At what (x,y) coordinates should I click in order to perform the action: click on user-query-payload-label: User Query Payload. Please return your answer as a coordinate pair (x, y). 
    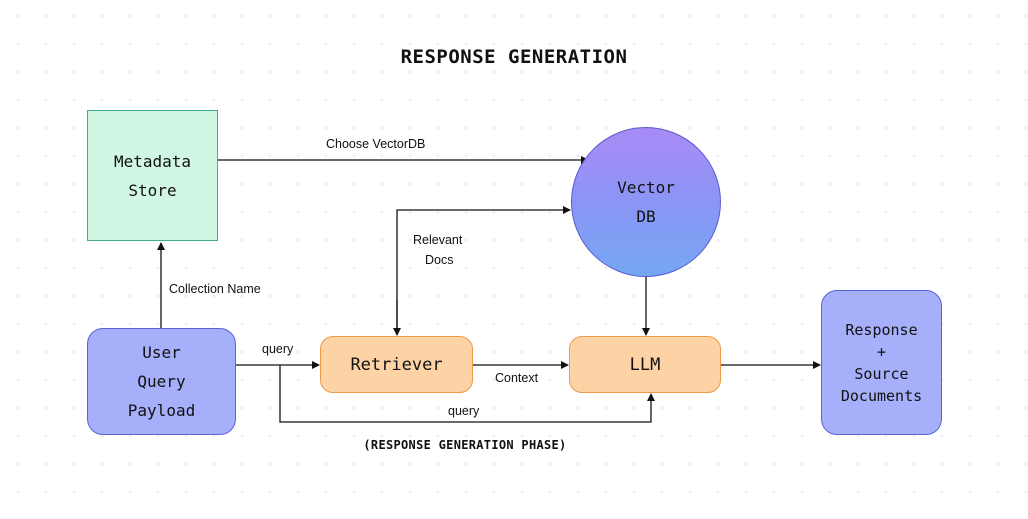
    Looking at the image, I should click on (161, 381).